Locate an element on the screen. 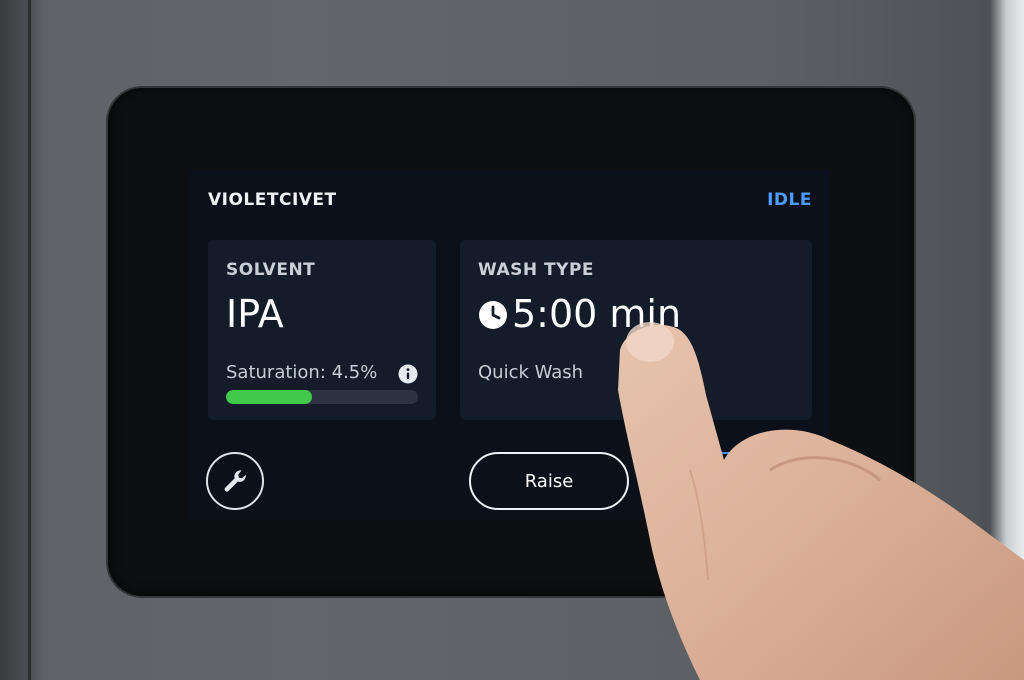  wrench-icon is located at coordinates (235, 481).